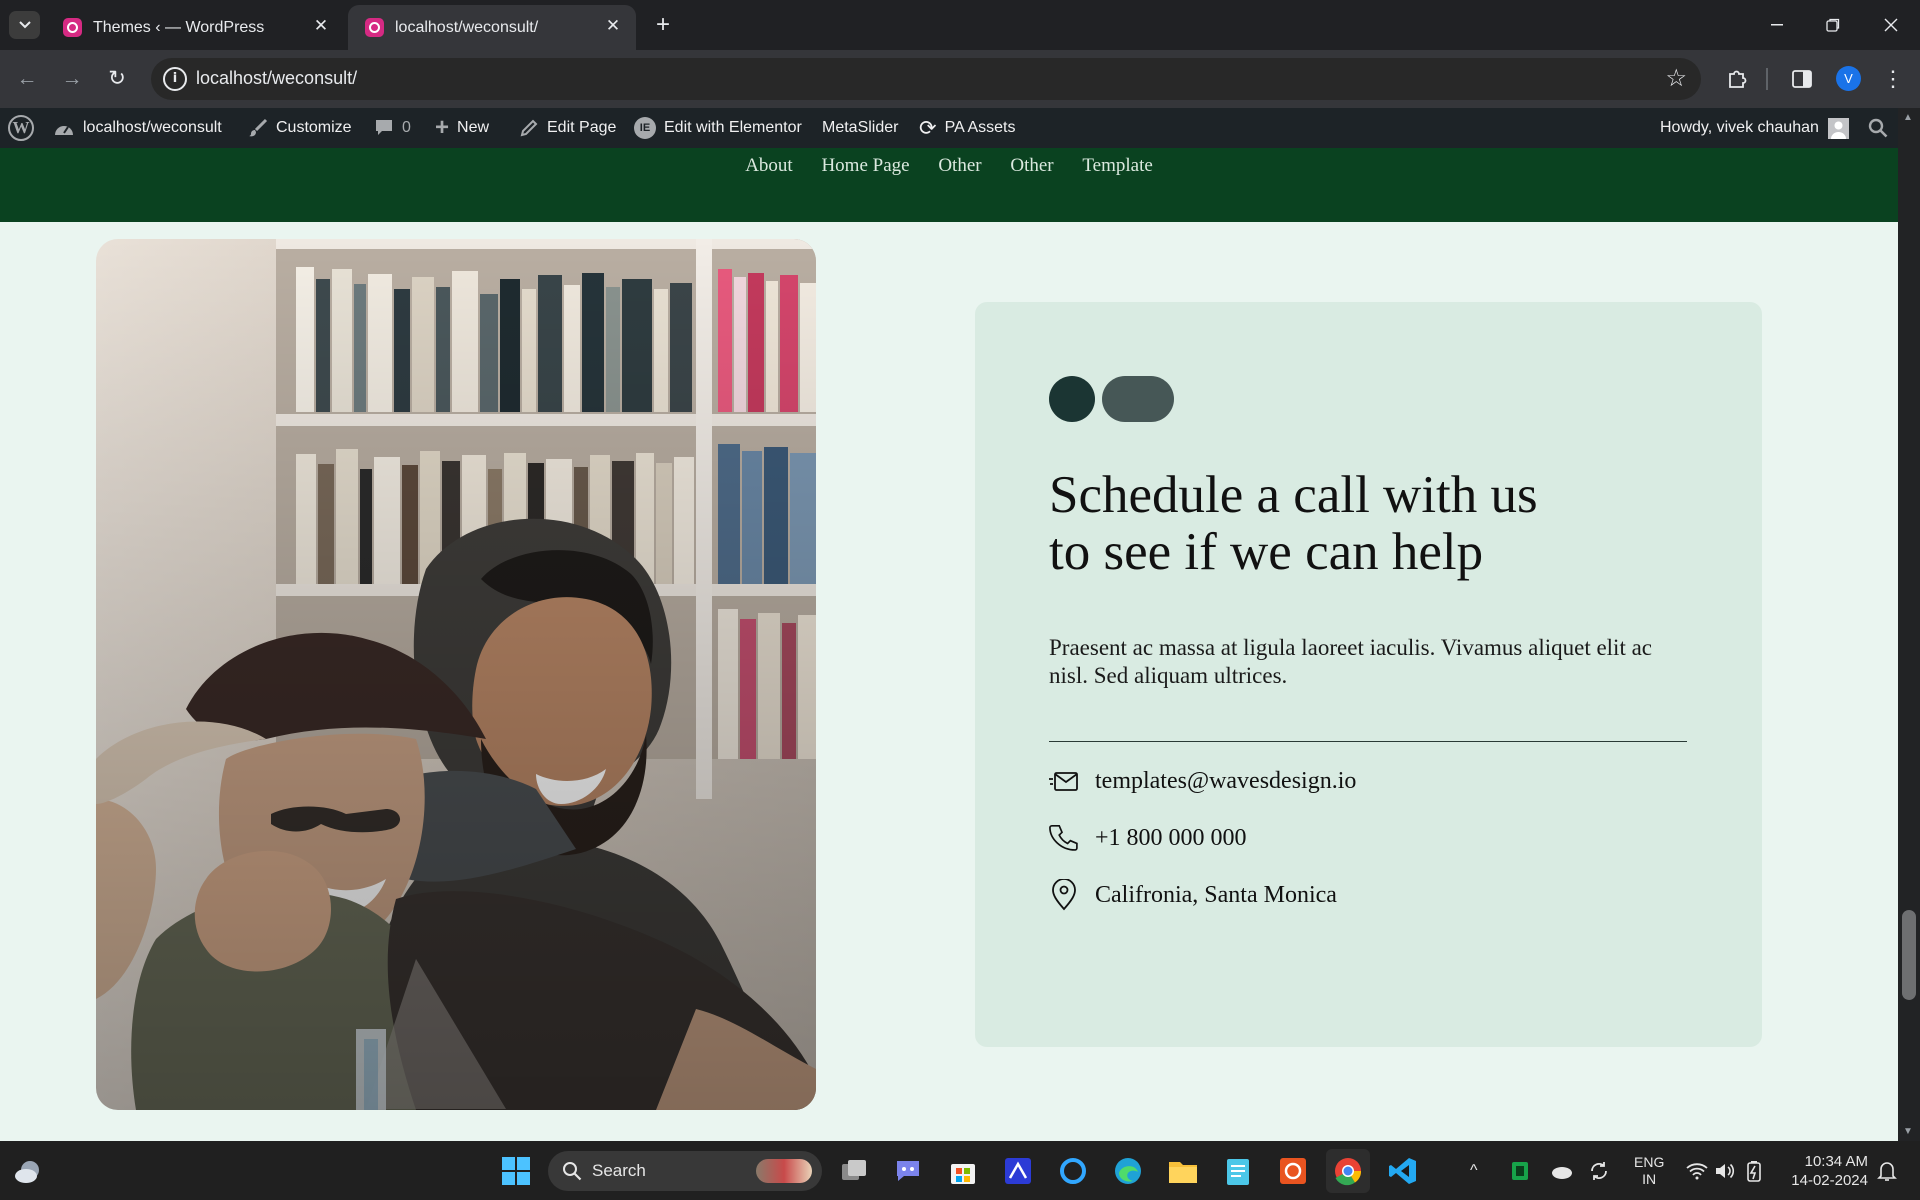 The height and width of the screenshot is (1200, 1920). Describe the element at coordinates (1073, 1171) in the screenshot. I see `cortana-app` at that location.